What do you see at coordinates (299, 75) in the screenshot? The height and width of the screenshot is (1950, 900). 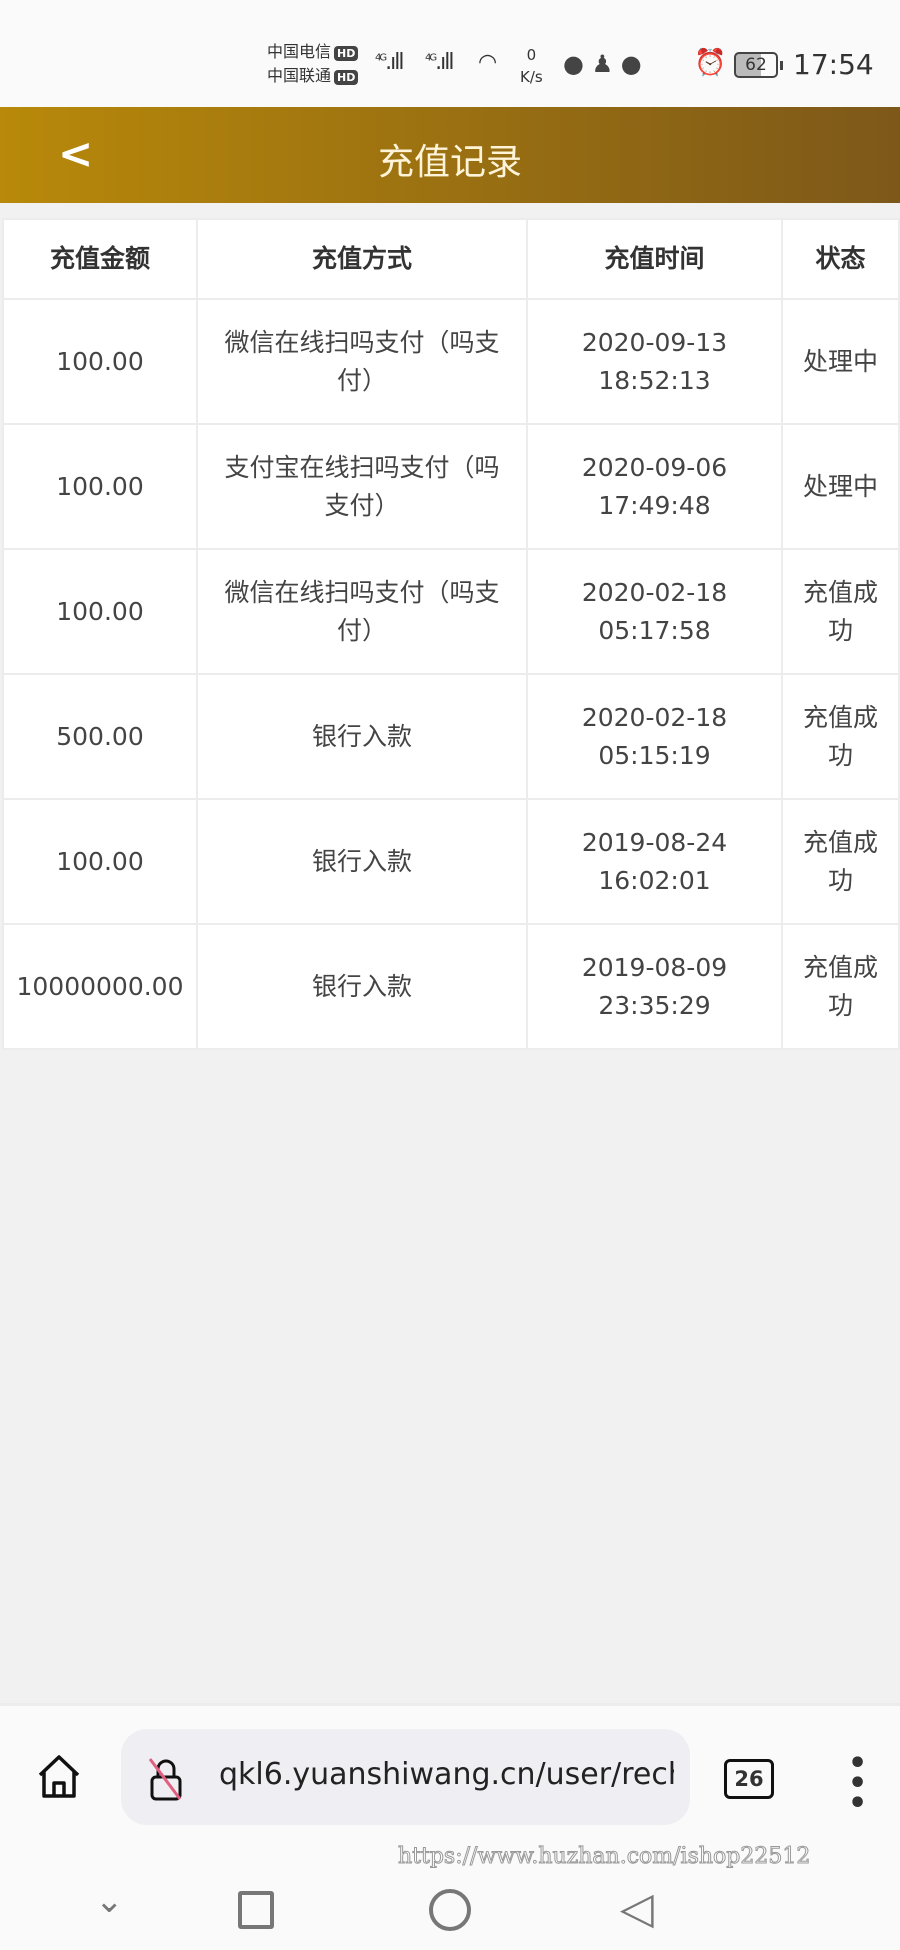 I see `carrier-2: 中国联通` at bounding box center [299, 75].